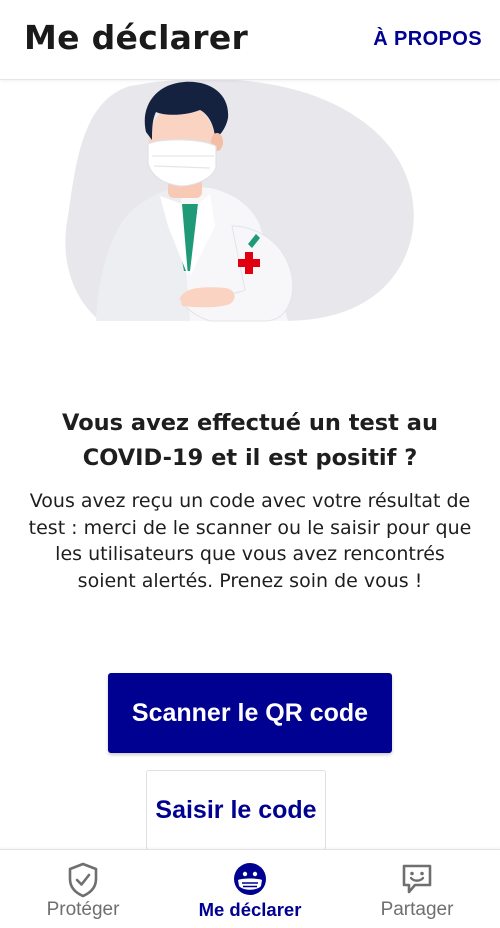  I want to click on enter-code-button: Saisir le code, so click(236, 810).